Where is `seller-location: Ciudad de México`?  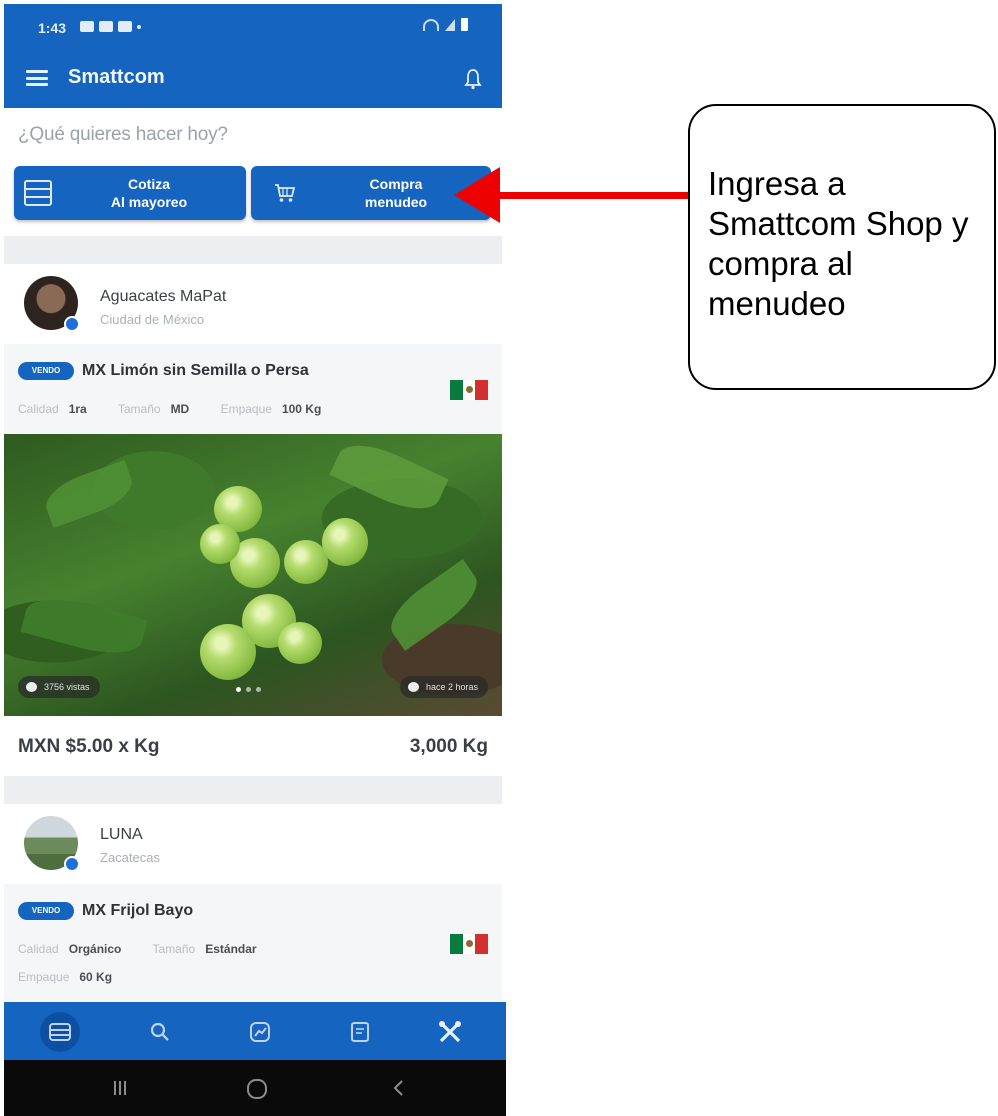
seller-location: Ciudad de México is located at coordinates (152, 319).